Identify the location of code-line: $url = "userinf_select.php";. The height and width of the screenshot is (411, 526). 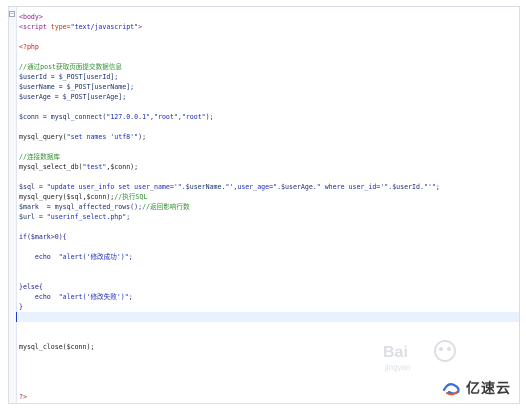
(269, 217).